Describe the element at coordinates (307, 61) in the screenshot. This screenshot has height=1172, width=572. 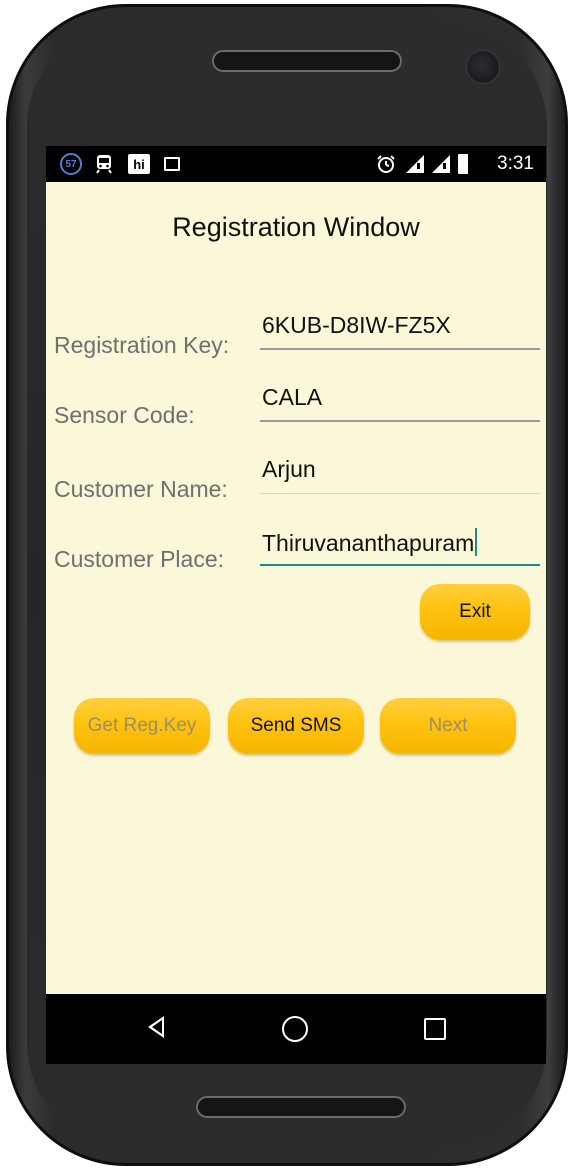
I see `earpiece-speaker` at that location.